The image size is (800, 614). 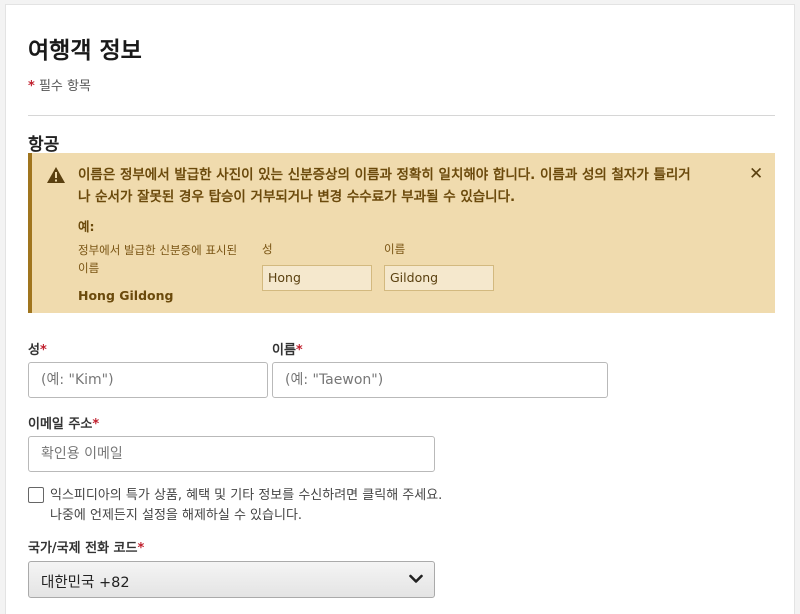 I want to click on first-name-label: 이름*, so click(x=287, y=348).